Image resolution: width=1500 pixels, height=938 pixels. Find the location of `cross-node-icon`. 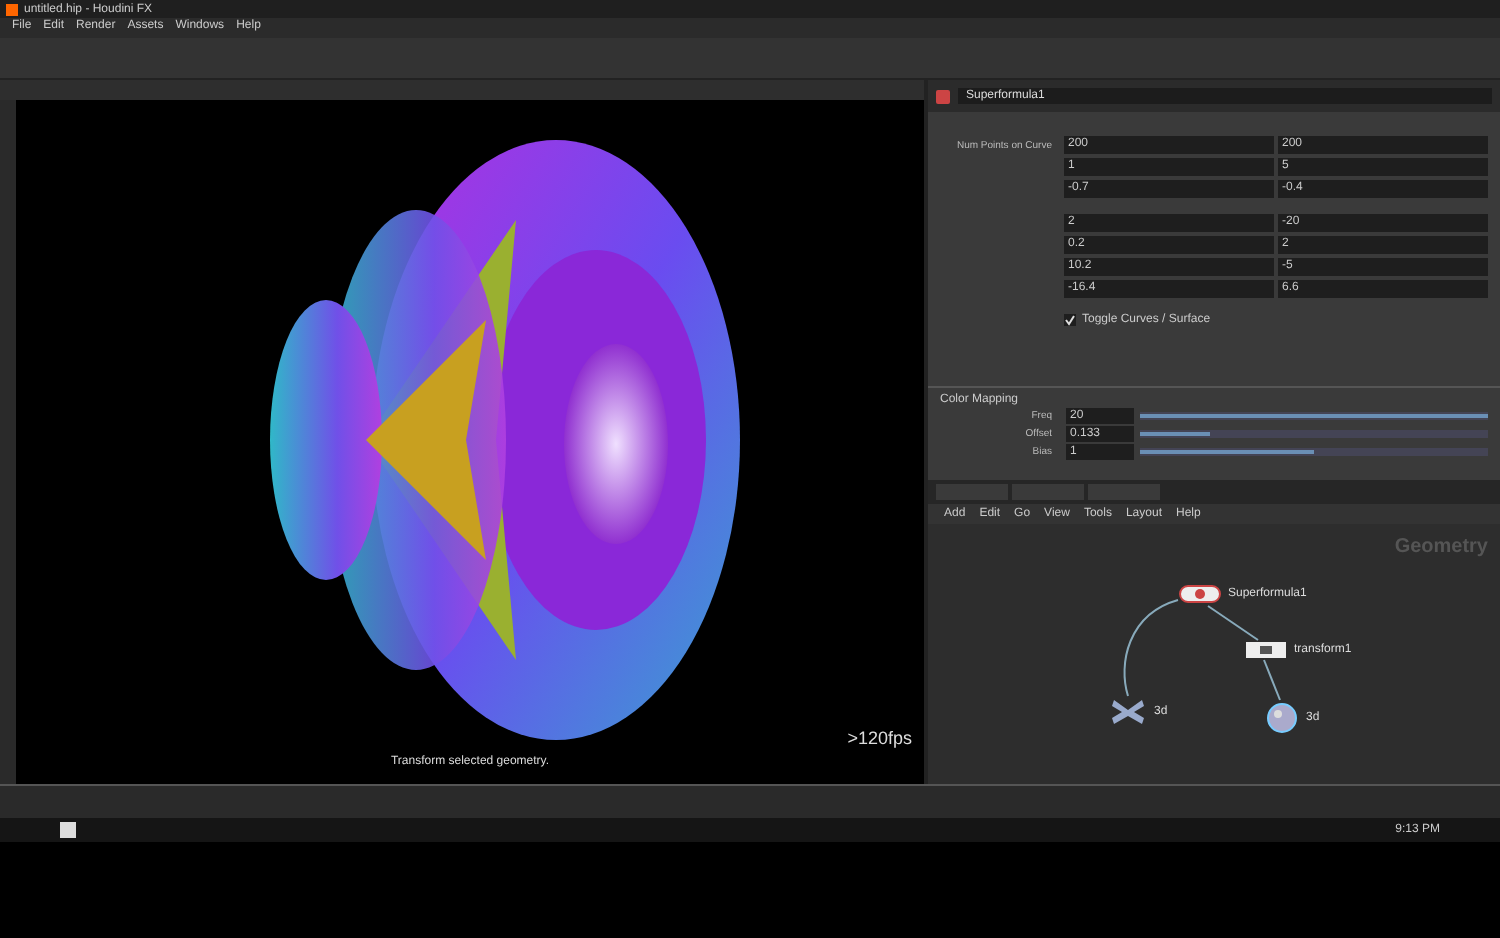

cross-node-icon is located at coordinates (1128, 712).